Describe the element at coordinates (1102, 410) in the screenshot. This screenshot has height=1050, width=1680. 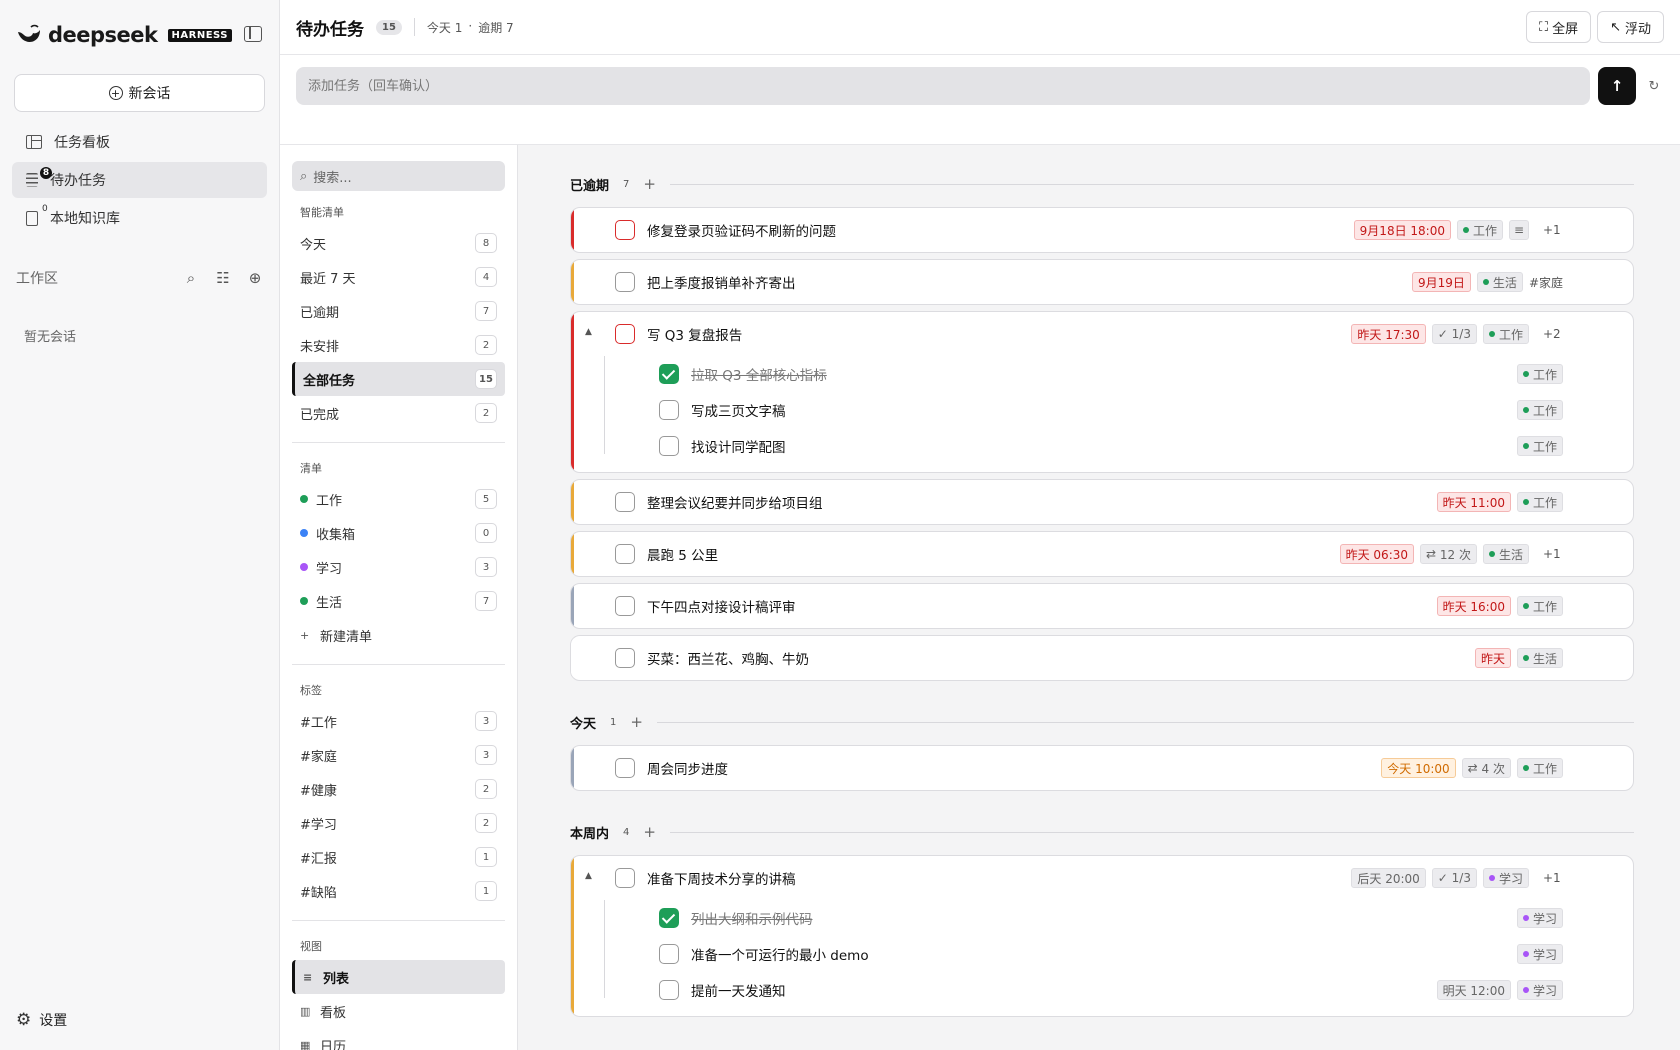
I see `subtask-row: 写成三页文字稿 工作` at that location.